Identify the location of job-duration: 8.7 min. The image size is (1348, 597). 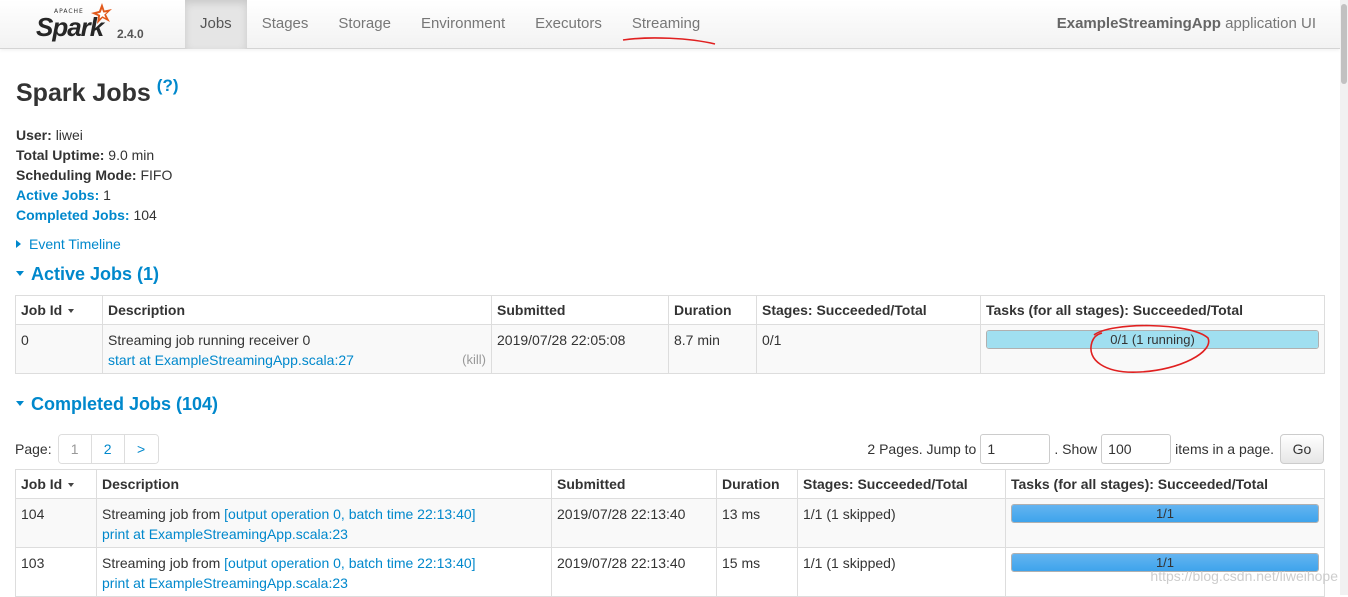
(712, 349).